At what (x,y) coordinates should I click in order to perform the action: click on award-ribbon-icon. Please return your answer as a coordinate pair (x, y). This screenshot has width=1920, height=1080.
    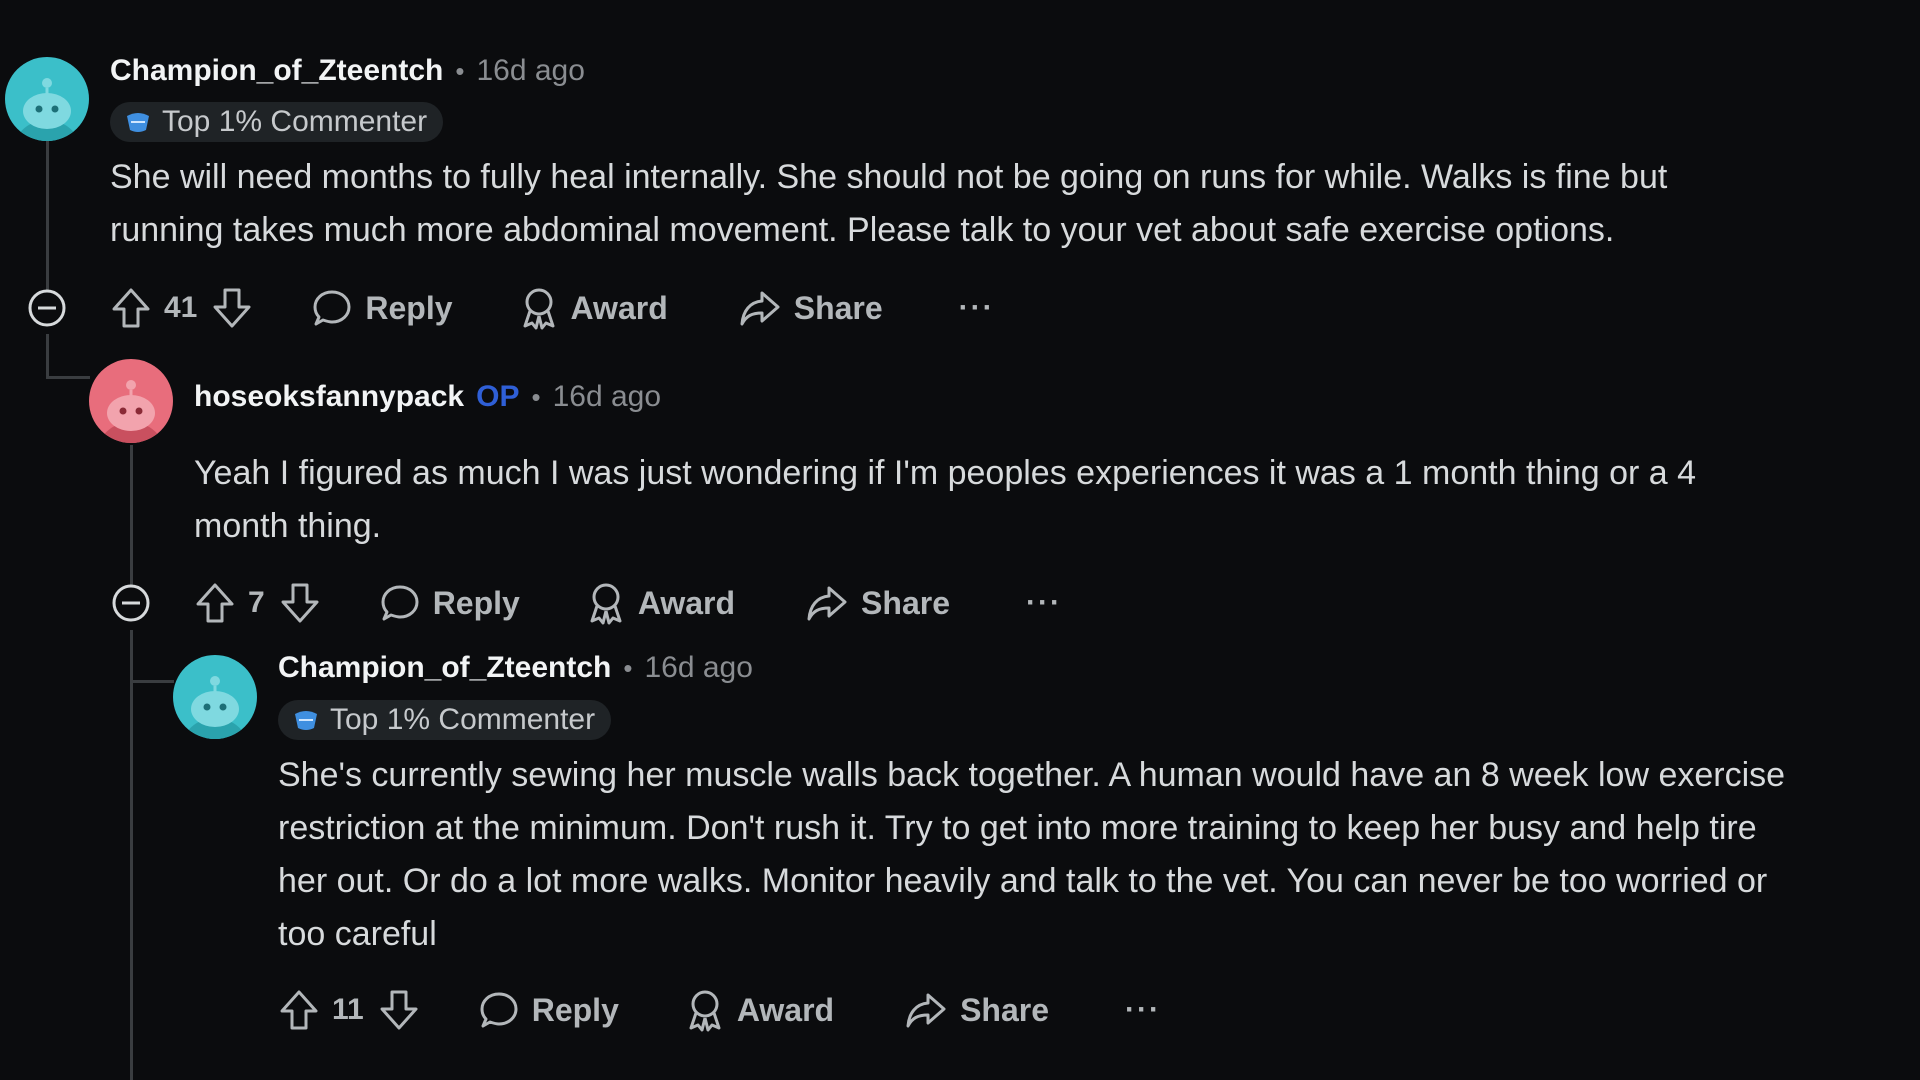
    Looking at the image, I should click on (705, 1010).